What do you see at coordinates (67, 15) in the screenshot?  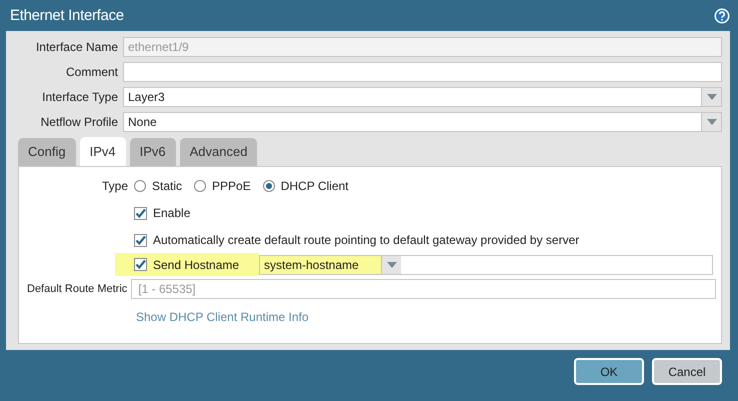 I see `window-title: Ethernet Interface` at bounding box center [67, 15].